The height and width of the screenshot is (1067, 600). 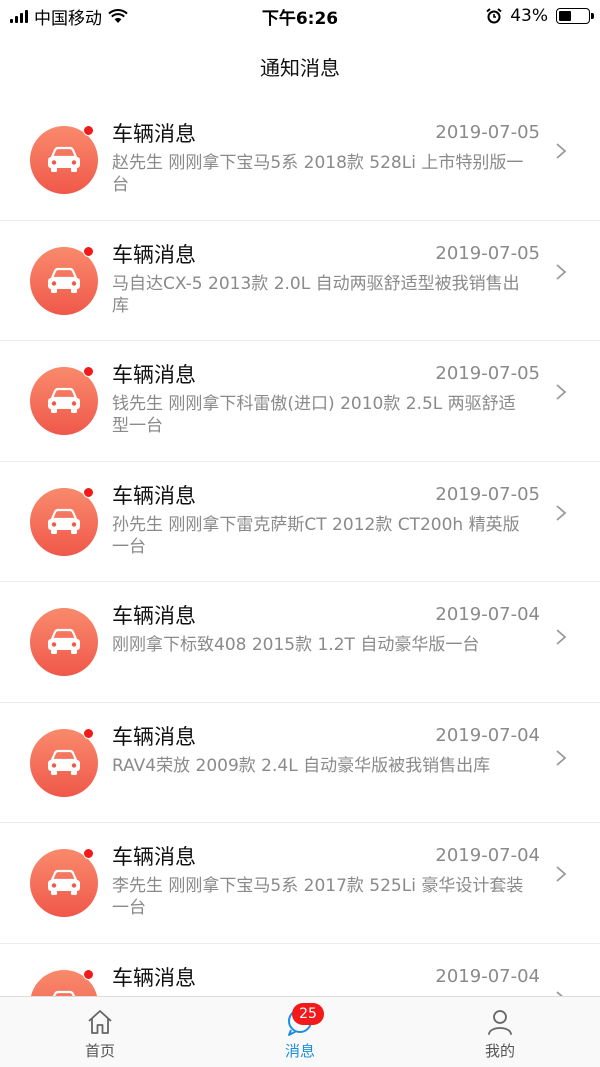 What do you see at coordinates (118, 15) in the screenshot?
I see `wifi-icon` at bounding box center [118, 15].